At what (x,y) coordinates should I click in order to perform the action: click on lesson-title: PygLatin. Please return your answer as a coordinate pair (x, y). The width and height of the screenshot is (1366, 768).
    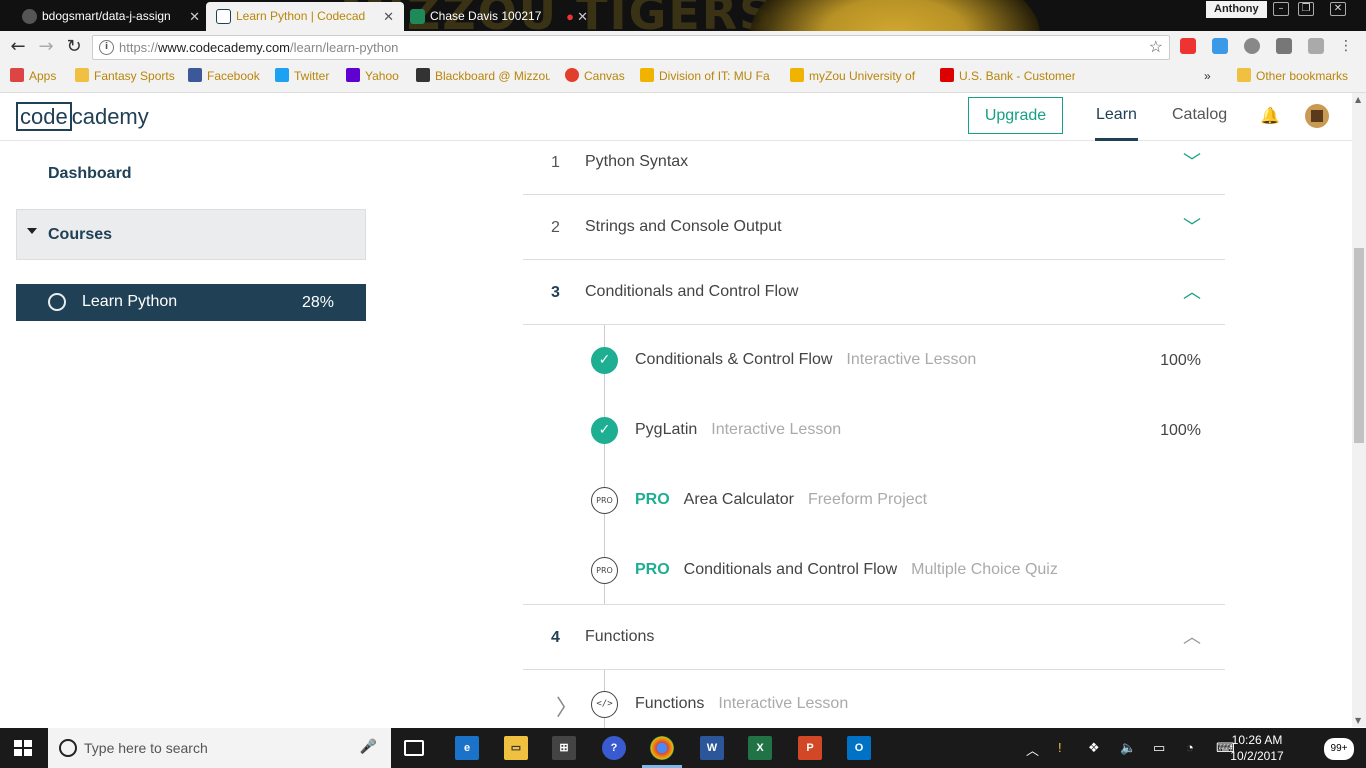
    Looking at the image, I should click on (666, 429).